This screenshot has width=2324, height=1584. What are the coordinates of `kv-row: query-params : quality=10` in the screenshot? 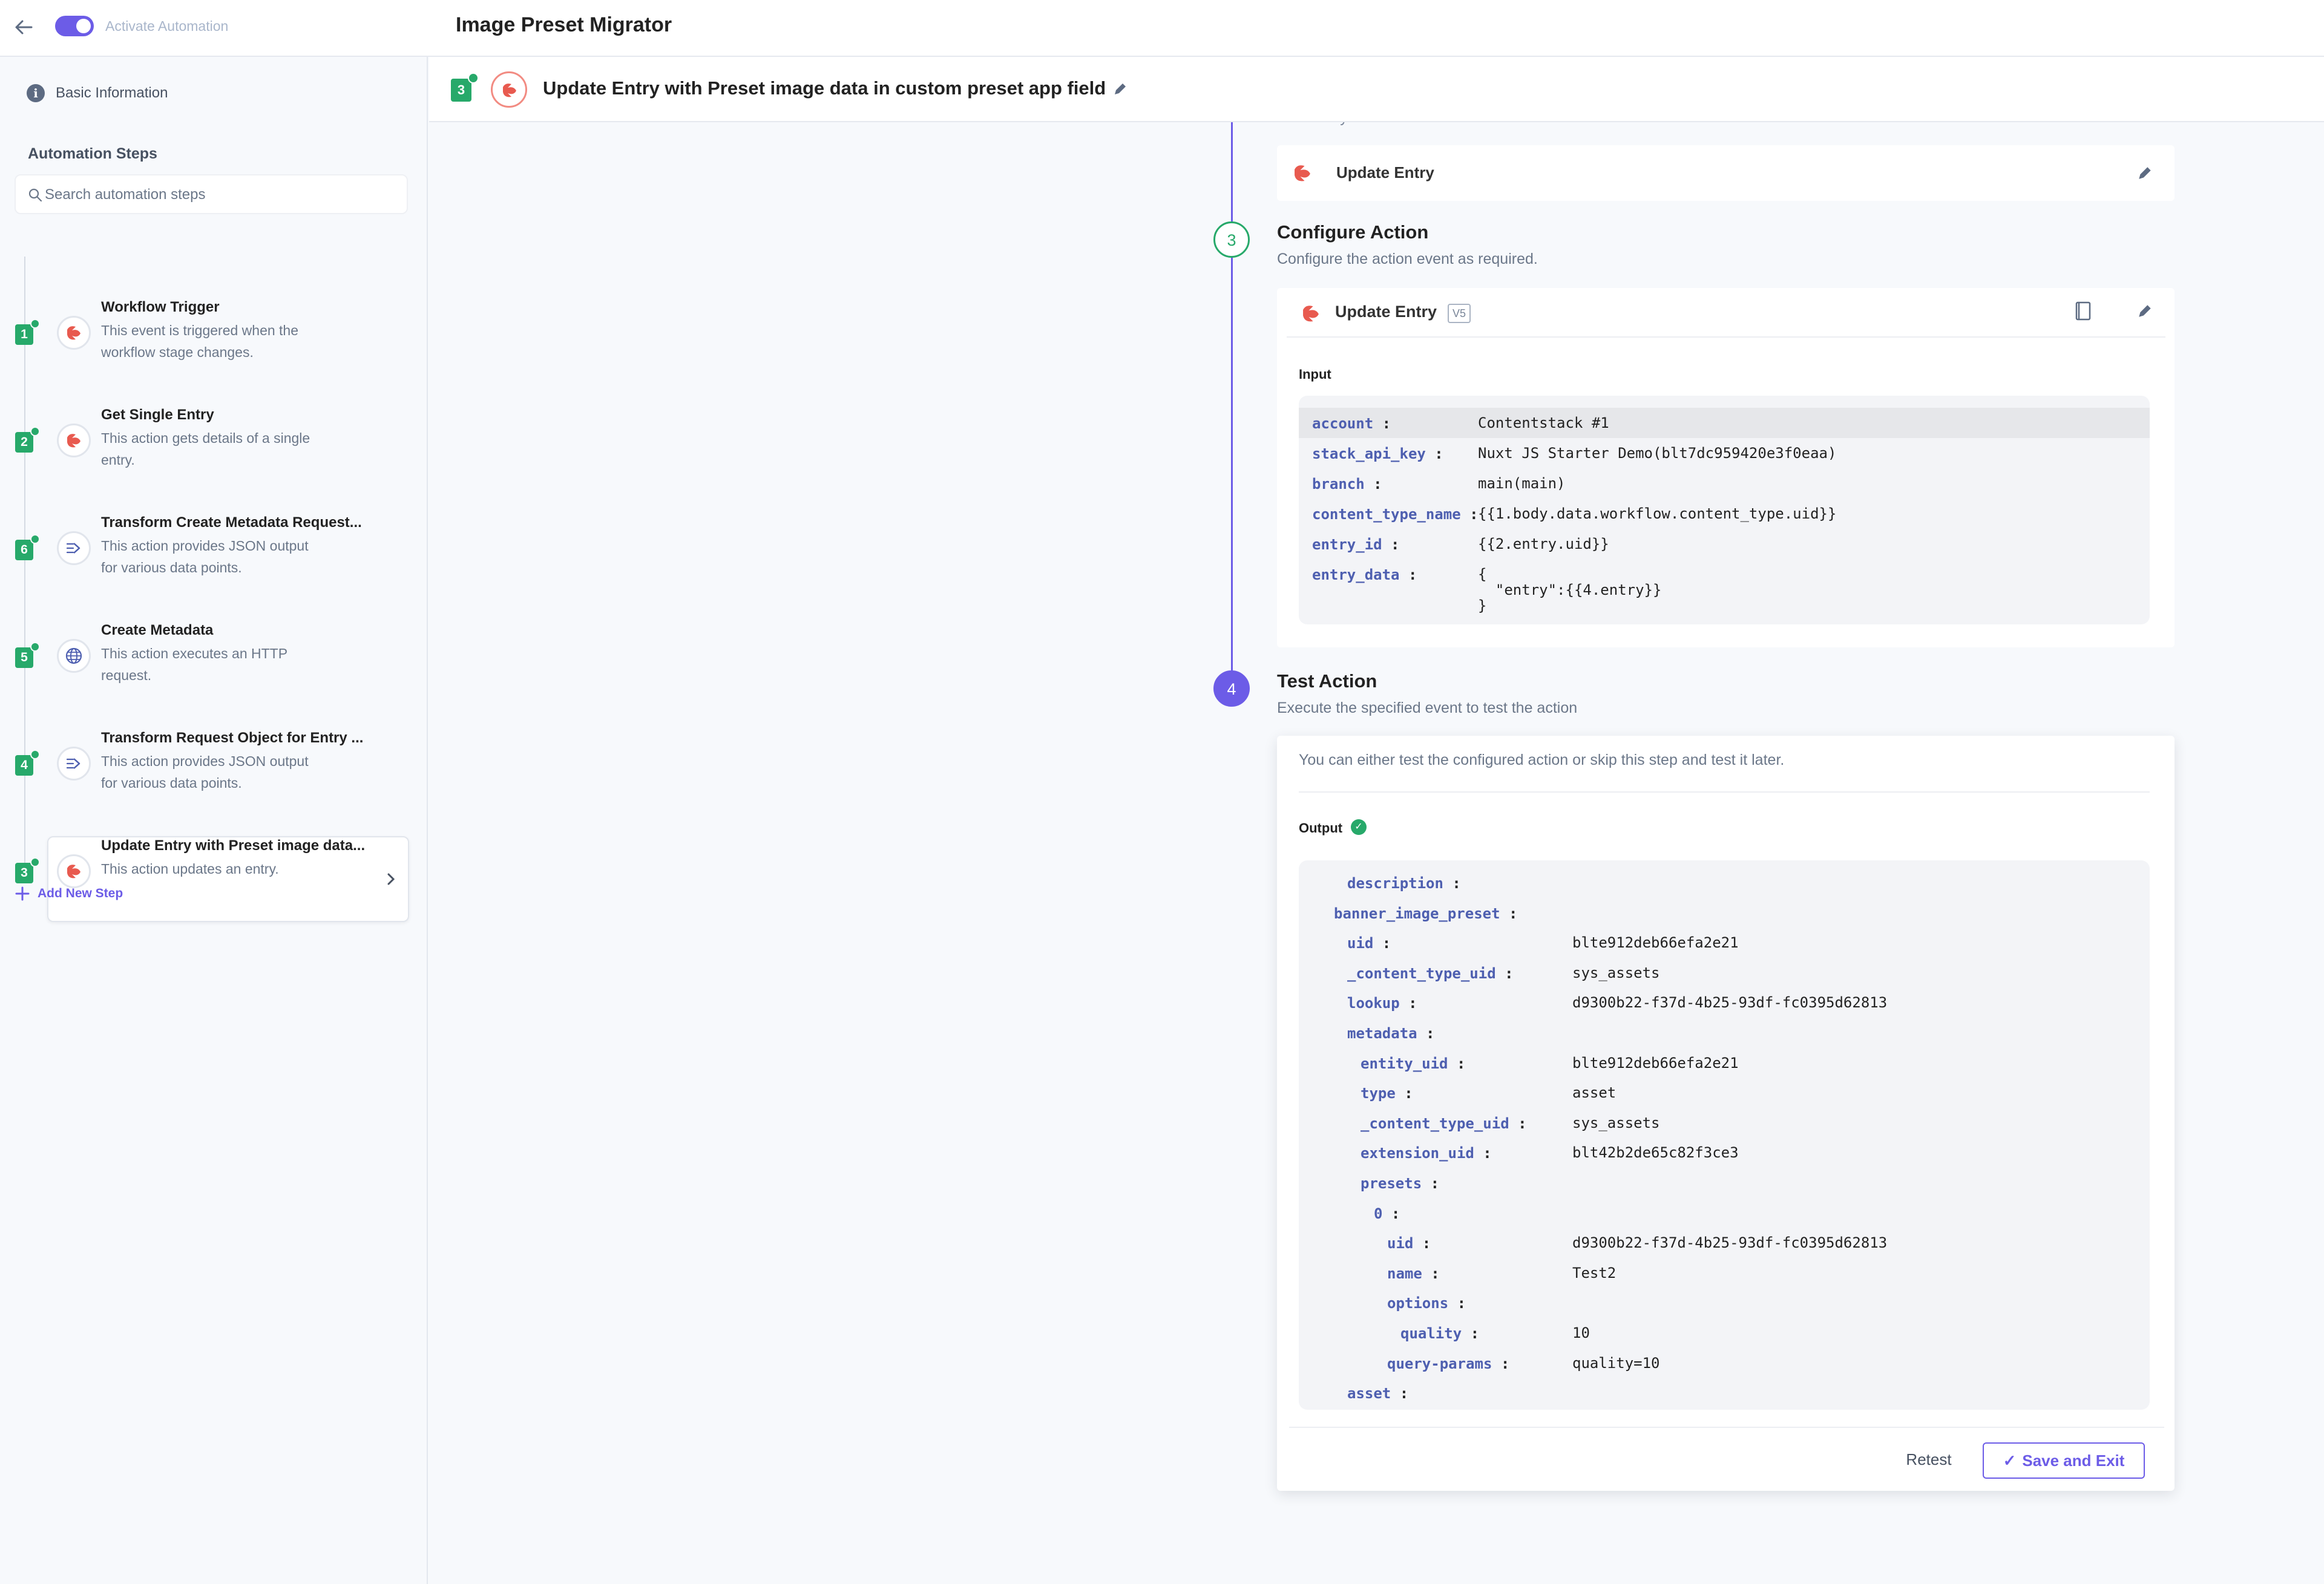 It's located at (1724, 1363).